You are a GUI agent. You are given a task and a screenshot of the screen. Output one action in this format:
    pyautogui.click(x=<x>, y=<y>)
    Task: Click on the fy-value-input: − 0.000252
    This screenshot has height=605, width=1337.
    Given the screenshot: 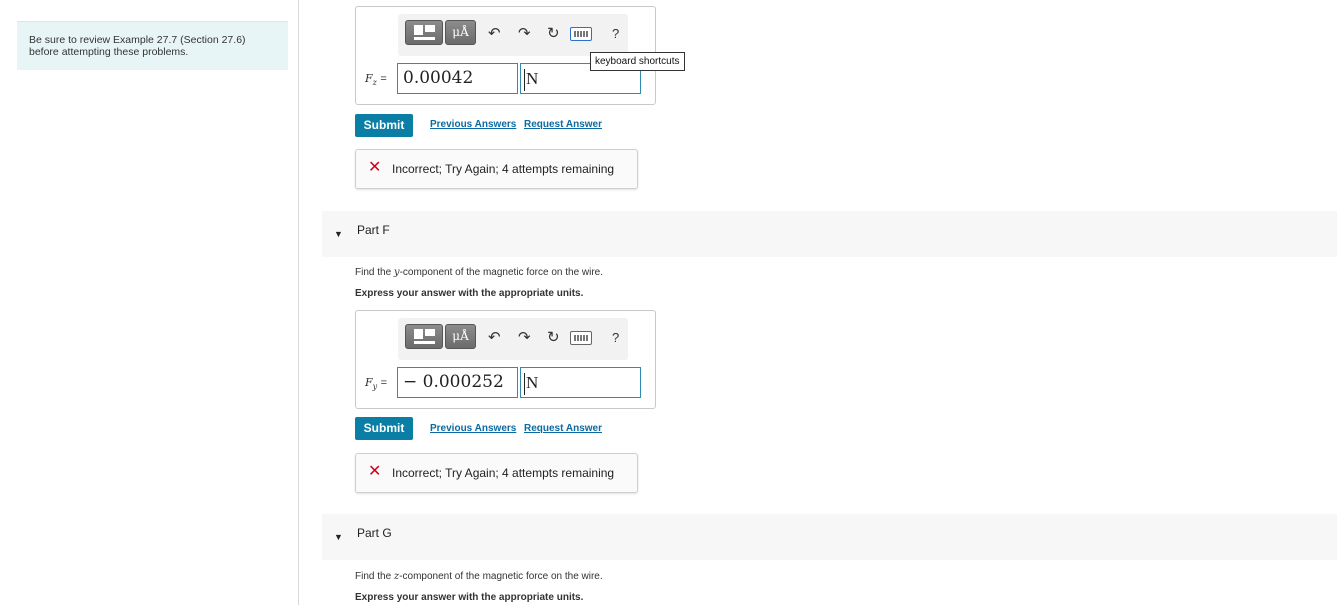 What is the action you would take?
    pyautogui.click(x=457, y=382)
    